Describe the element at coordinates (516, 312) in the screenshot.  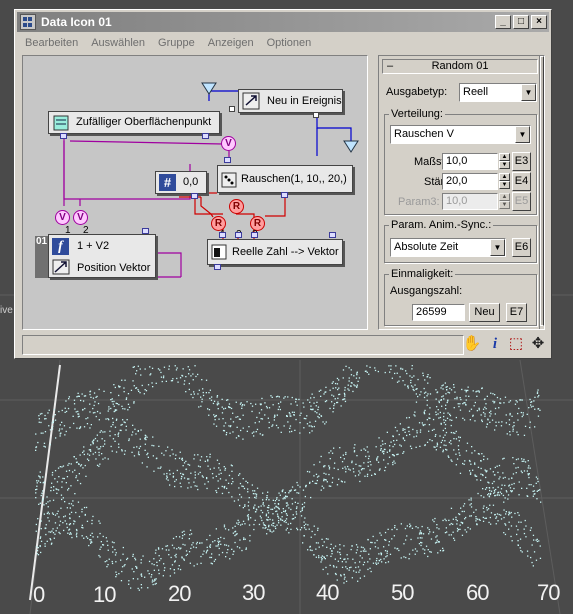
I see `seed-wire-button-e7: E7` at that location.